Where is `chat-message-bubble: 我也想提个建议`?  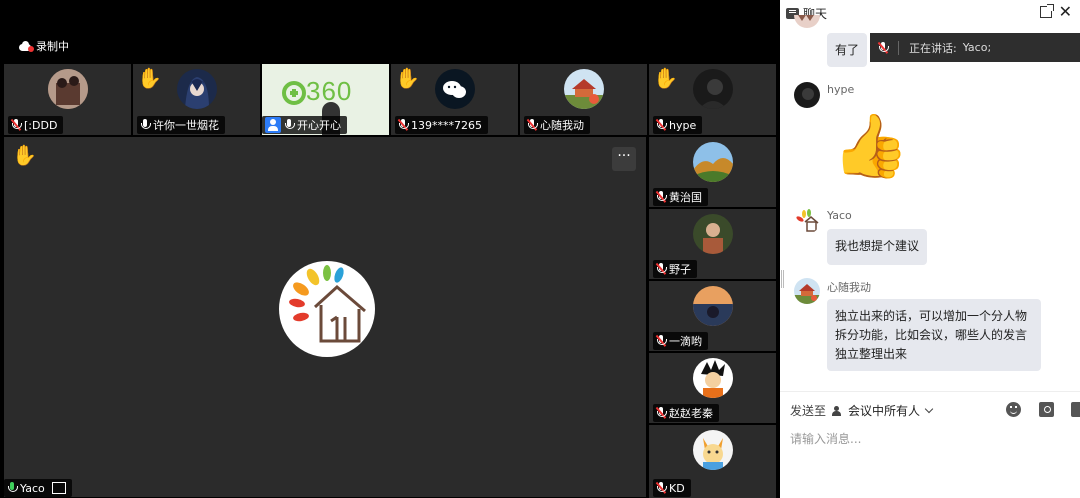
chat-message-bubble: 我也想提个建议 is located at coordinates (877, 247).